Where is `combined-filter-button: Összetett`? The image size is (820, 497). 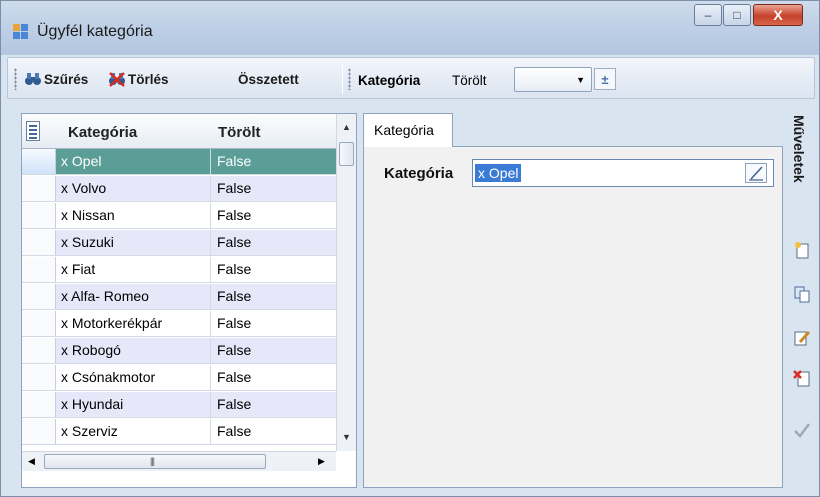
combined-filter-button: Összetett is located at coordinates (268, 79).